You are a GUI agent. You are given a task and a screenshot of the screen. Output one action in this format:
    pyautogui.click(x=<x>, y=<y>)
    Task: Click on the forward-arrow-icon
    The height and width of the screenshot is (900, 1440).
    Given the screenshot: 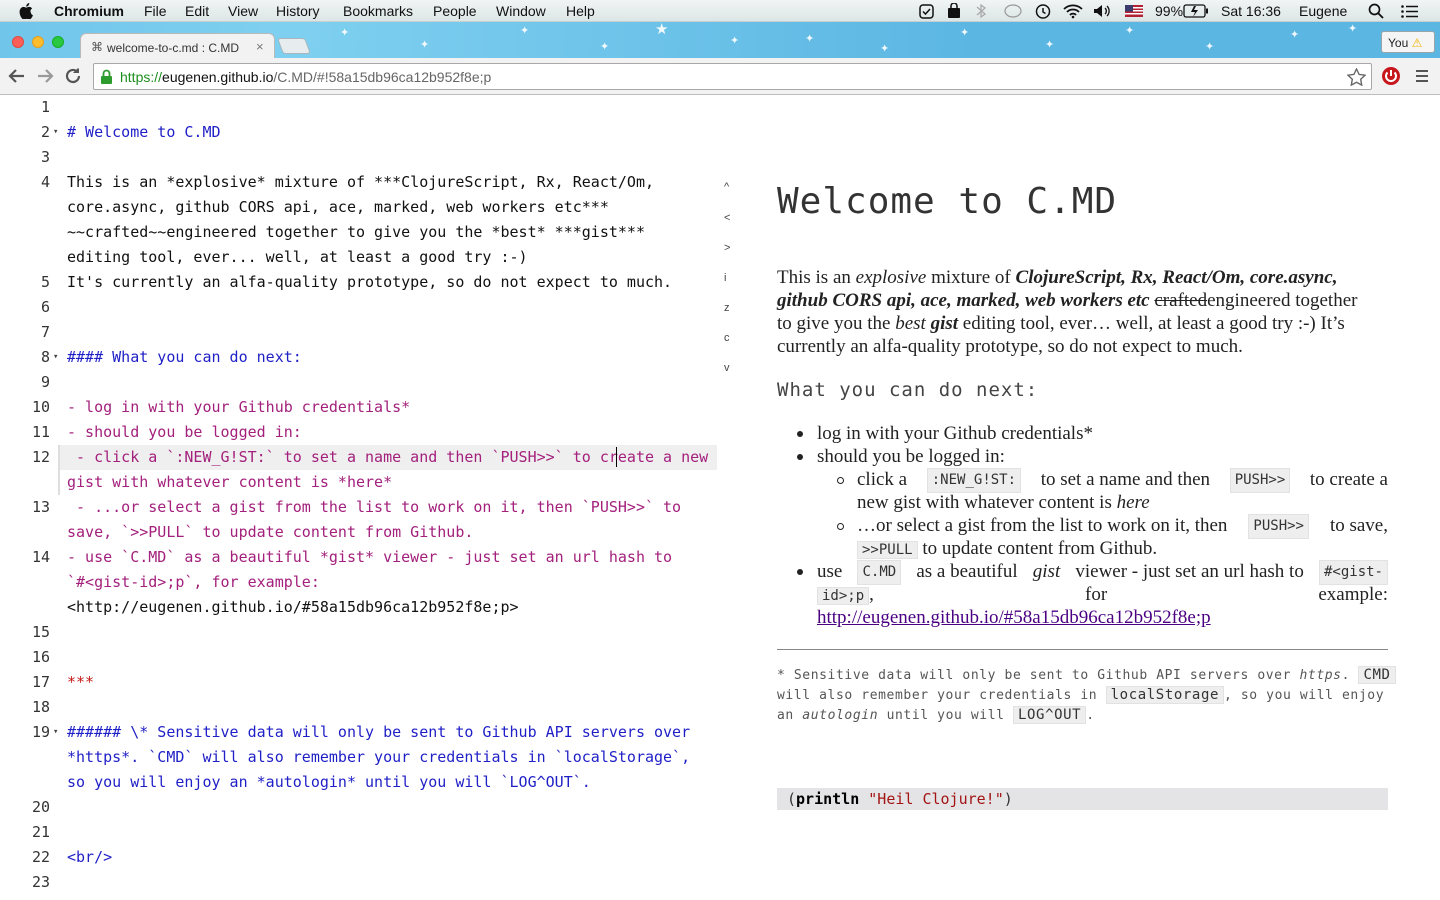 What is the action you would take?
    pyautogui.click(x=45, y=76)
    